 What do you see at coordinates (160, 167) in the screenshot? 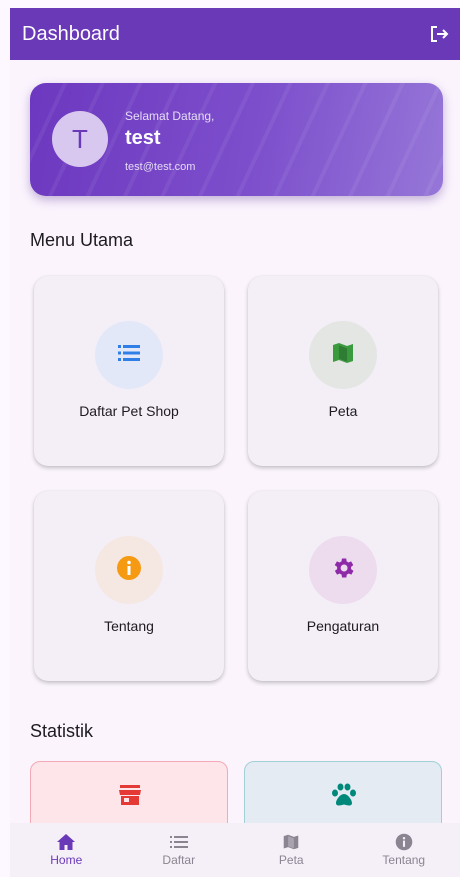
I see `user-email: test@test.com` at bounding box center [160, 167].